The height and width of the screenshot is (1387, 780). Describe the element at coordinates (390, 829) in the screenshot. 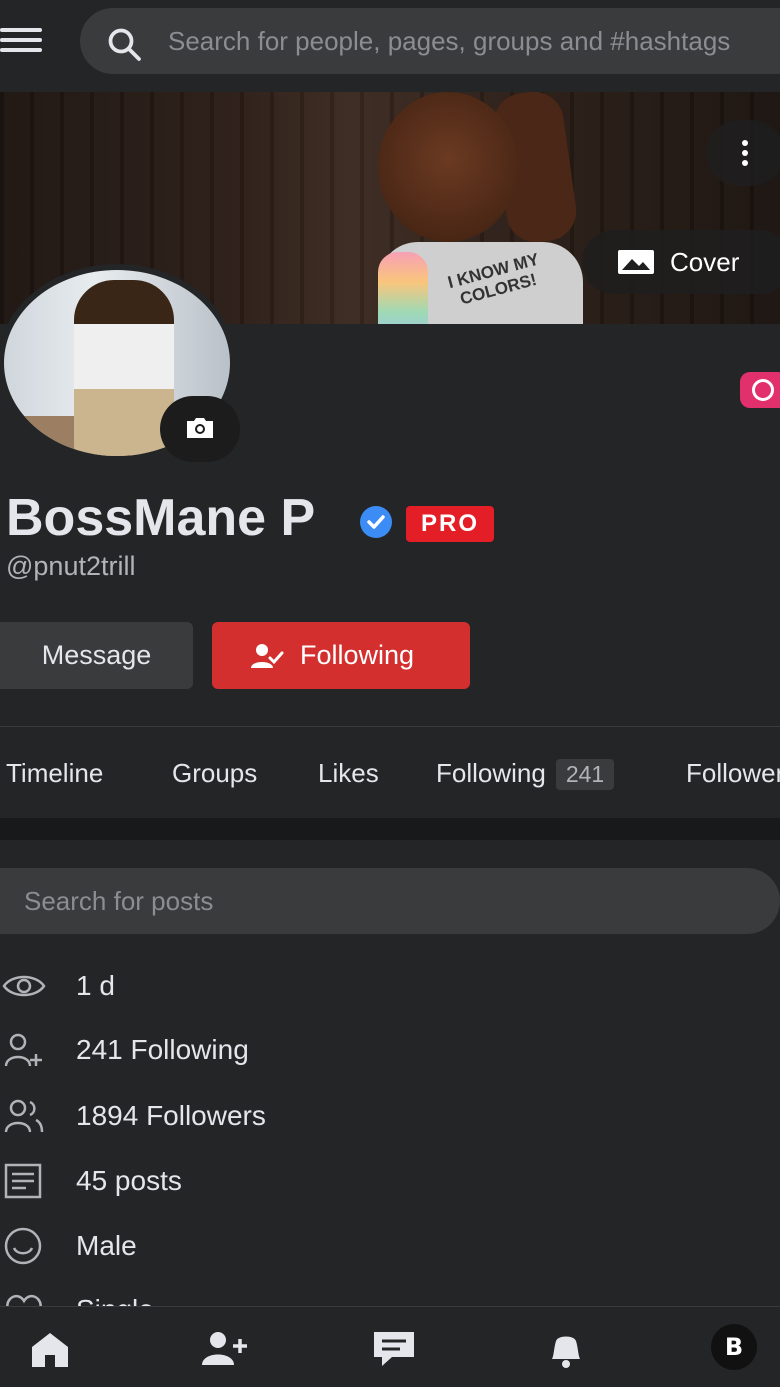

I see `section-separator` at that location.